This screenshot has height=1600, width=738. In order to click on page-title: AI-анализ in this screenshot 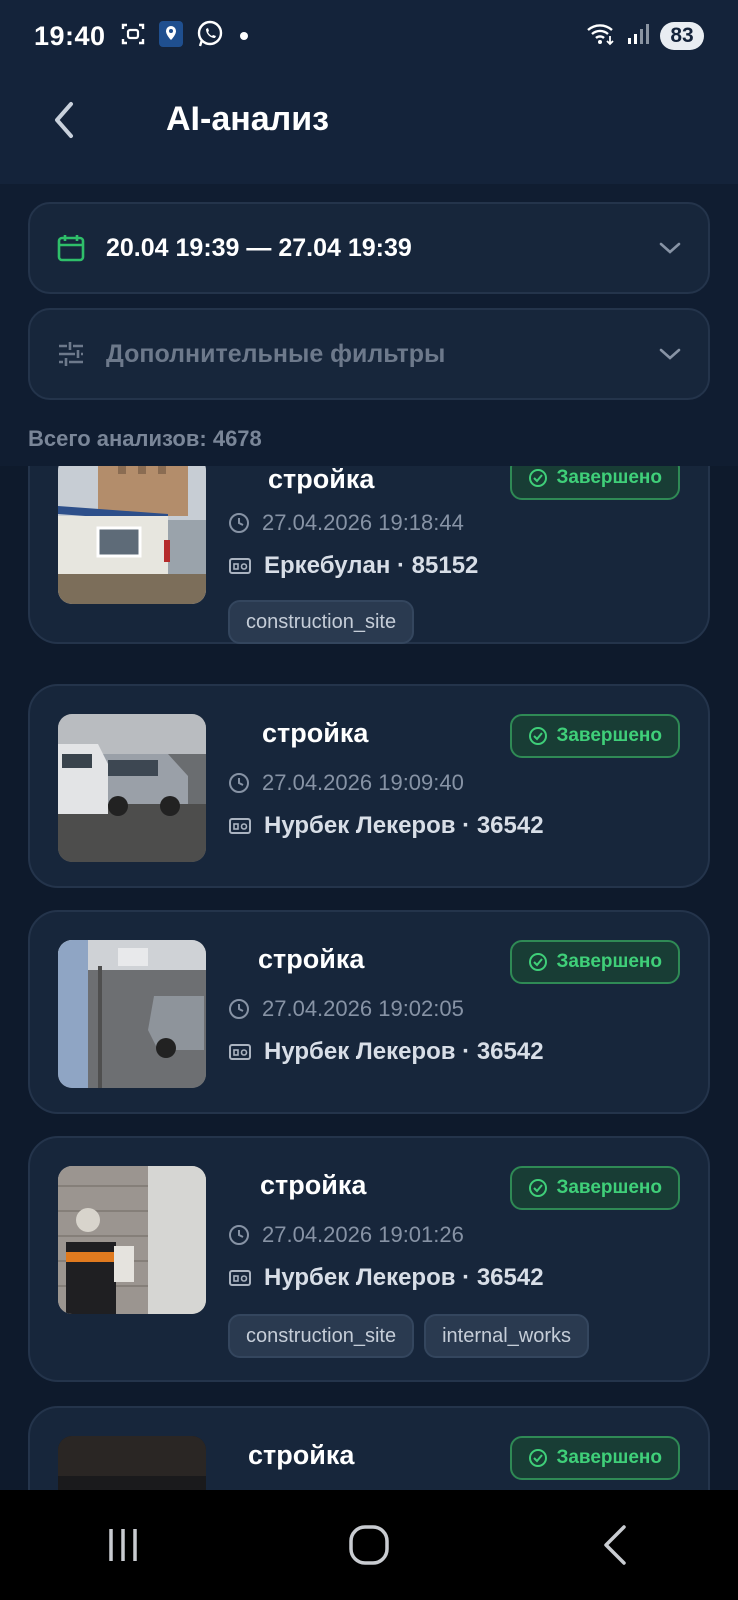, I will do `click(248, 119)`.